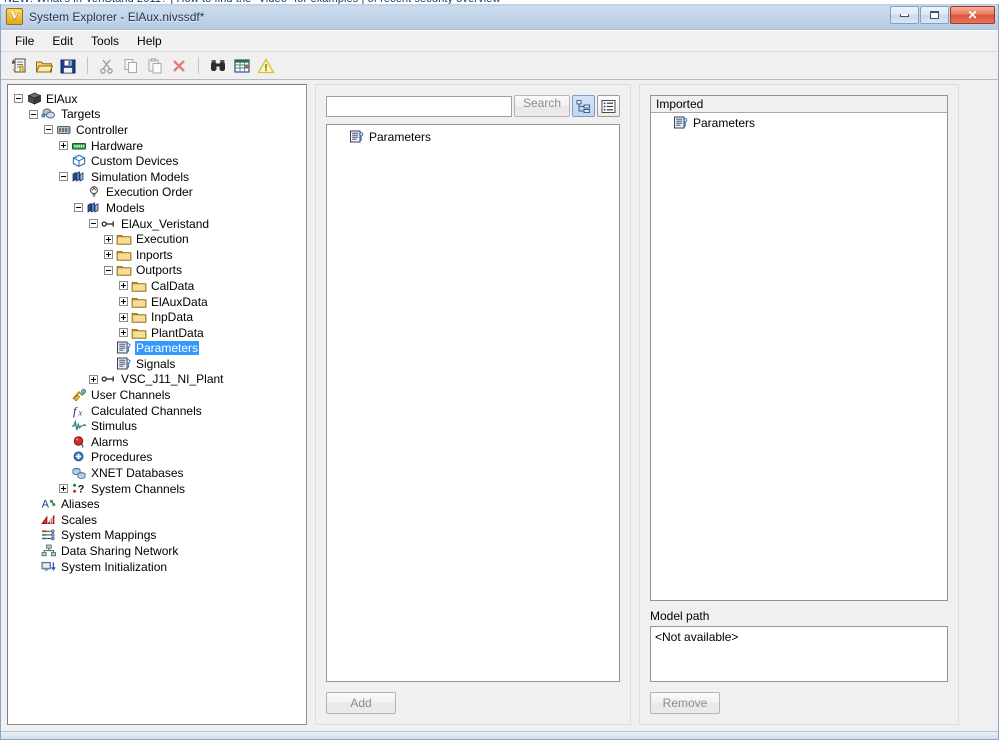  I want to click on title-bar: System Explorer - ElAux.nivssdf* ✕, so click(499, 17).